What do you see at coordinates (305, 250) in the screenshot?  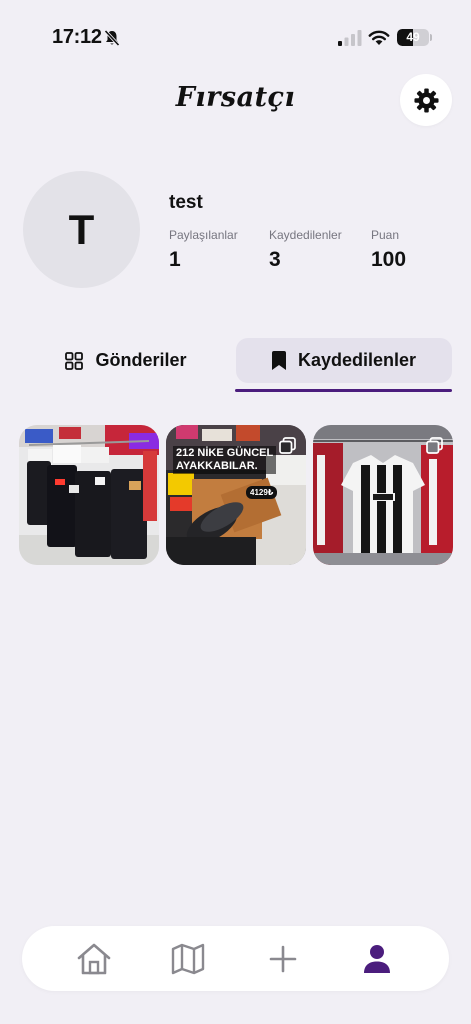 I see `stat-saved: Kaydedilenler 3` at bounding box center [305, 250].